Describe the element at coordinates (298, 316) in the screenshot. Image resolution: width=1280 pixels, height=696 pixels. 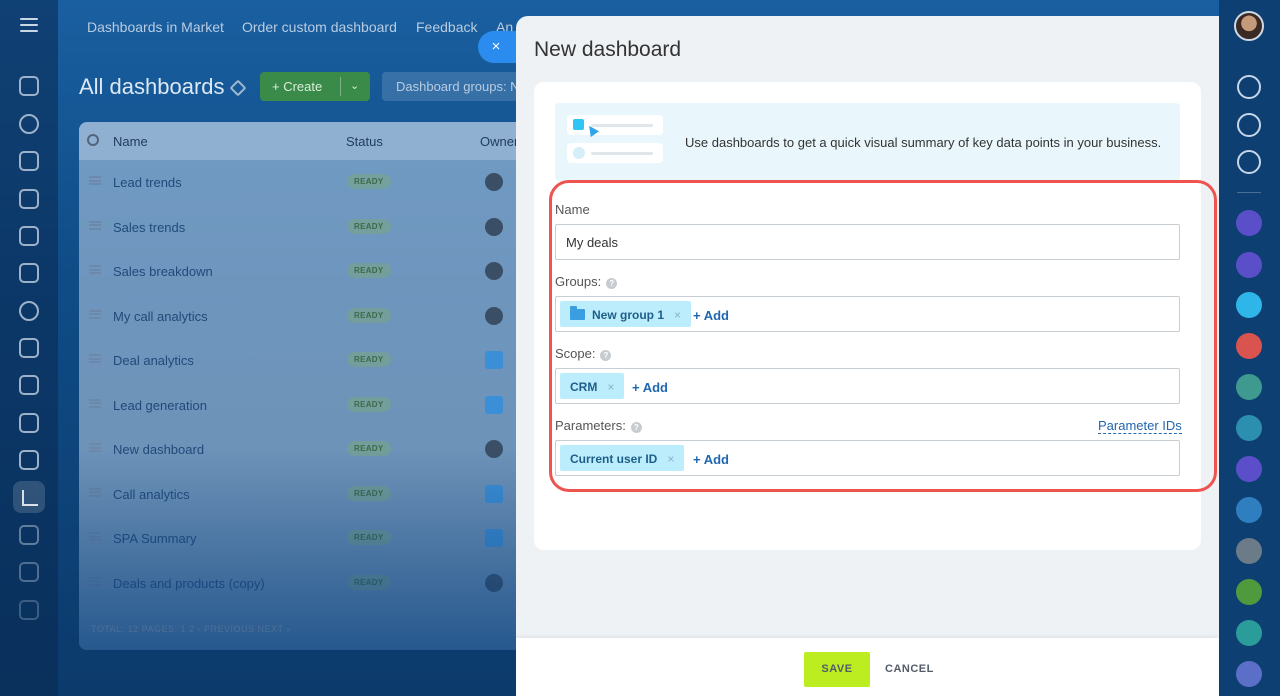
I see `table-row: My call analytics READY` at that location.